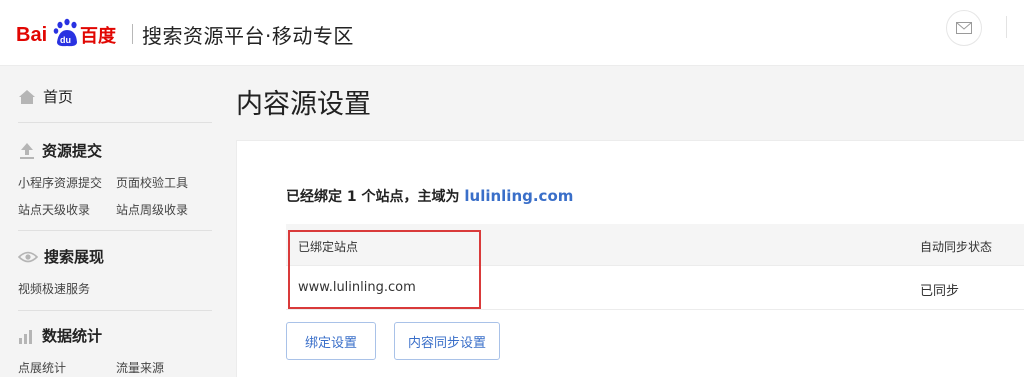  Describe the element at coordinates (1006, 27) in the screenshot. I see `header-divider` at that location.